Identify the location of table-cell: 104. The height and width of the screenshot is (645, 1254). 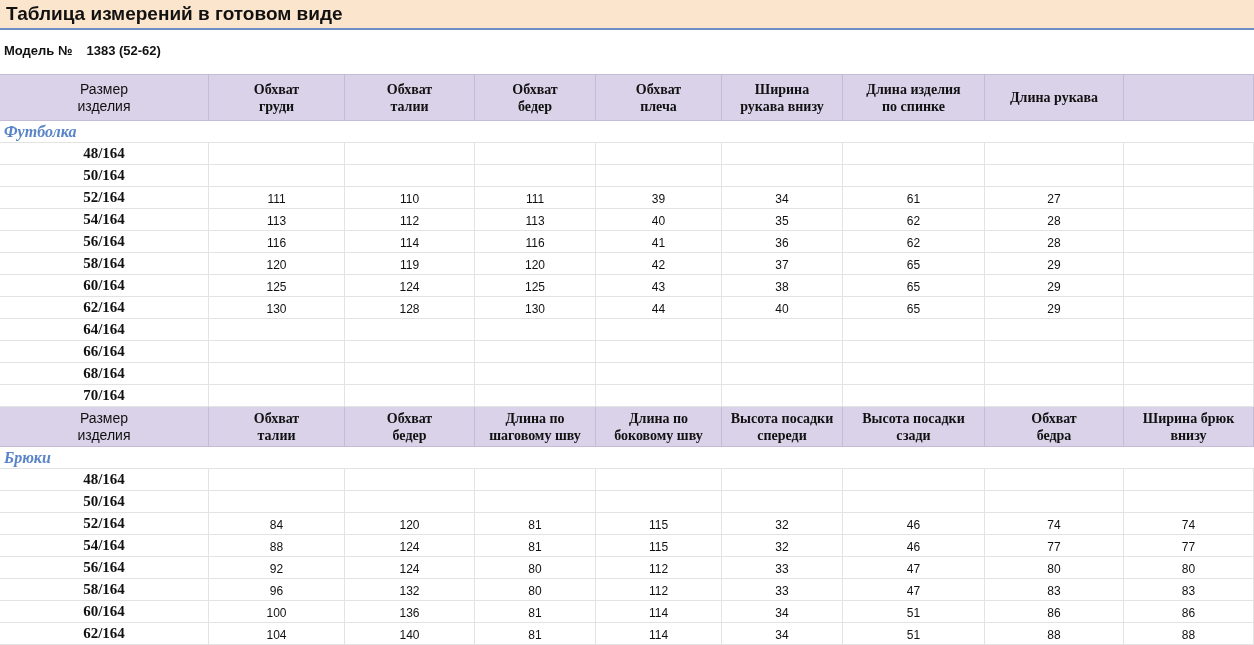
(277, 634).